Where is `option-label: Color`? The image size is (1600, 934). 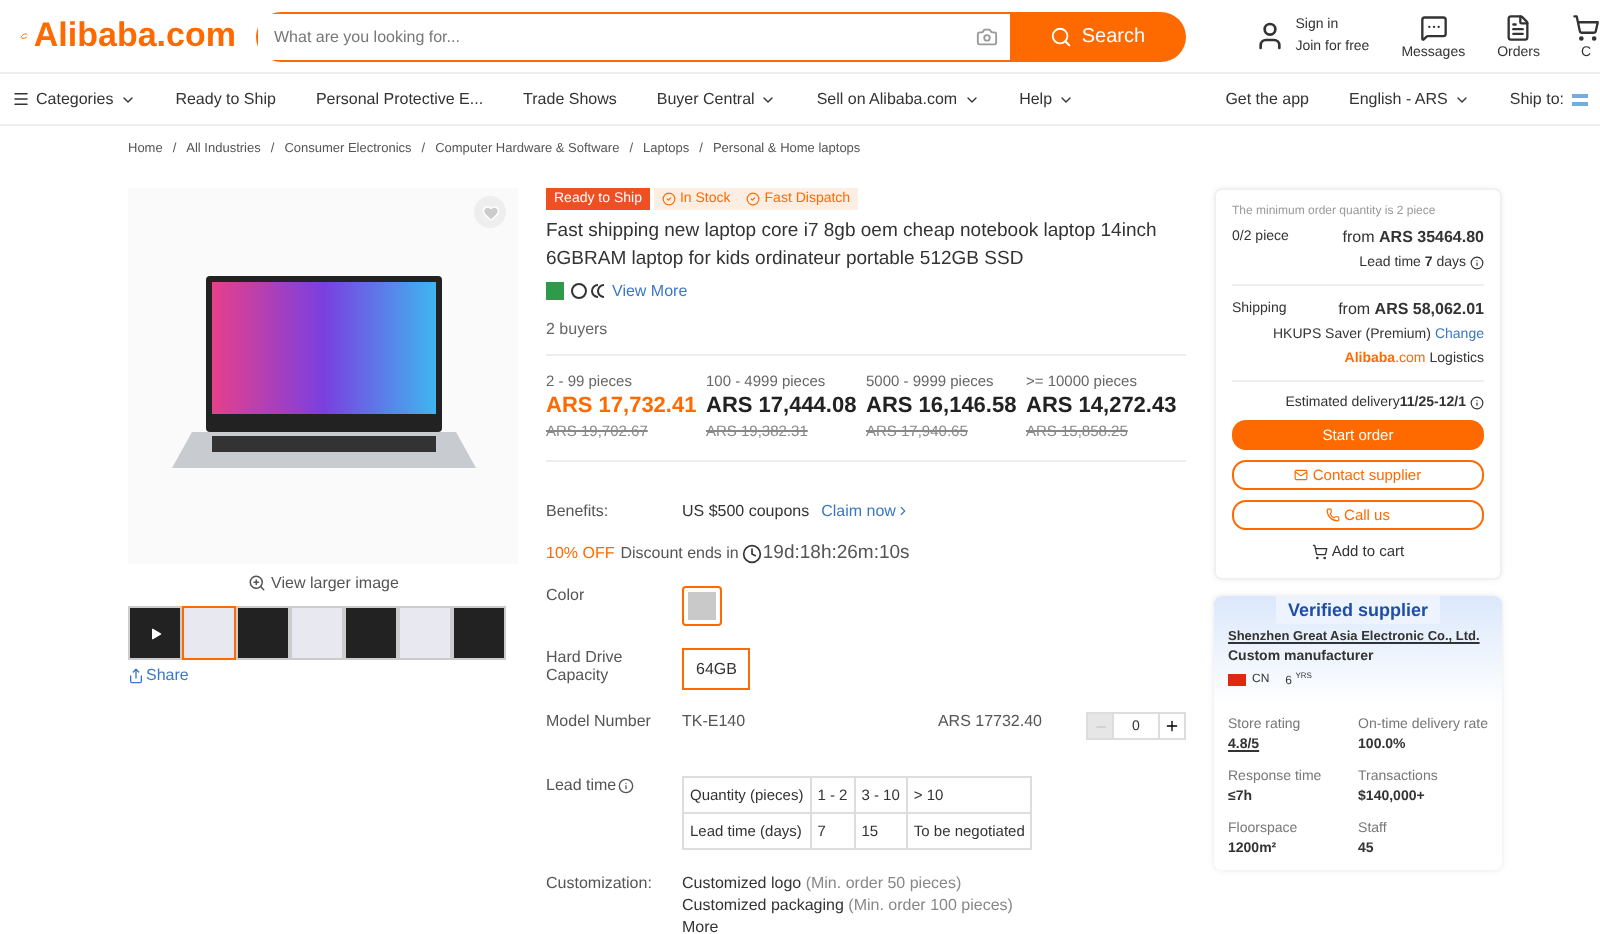
option-label: Color is located at coordinates (566, 595).